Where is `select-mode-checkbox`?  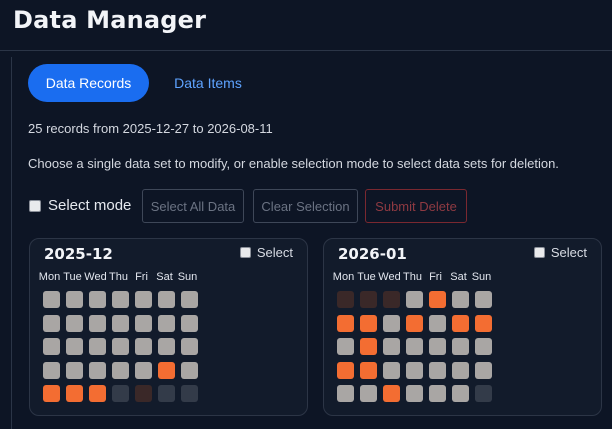 select-mode-checkbox is located at coordinates (35, 205).